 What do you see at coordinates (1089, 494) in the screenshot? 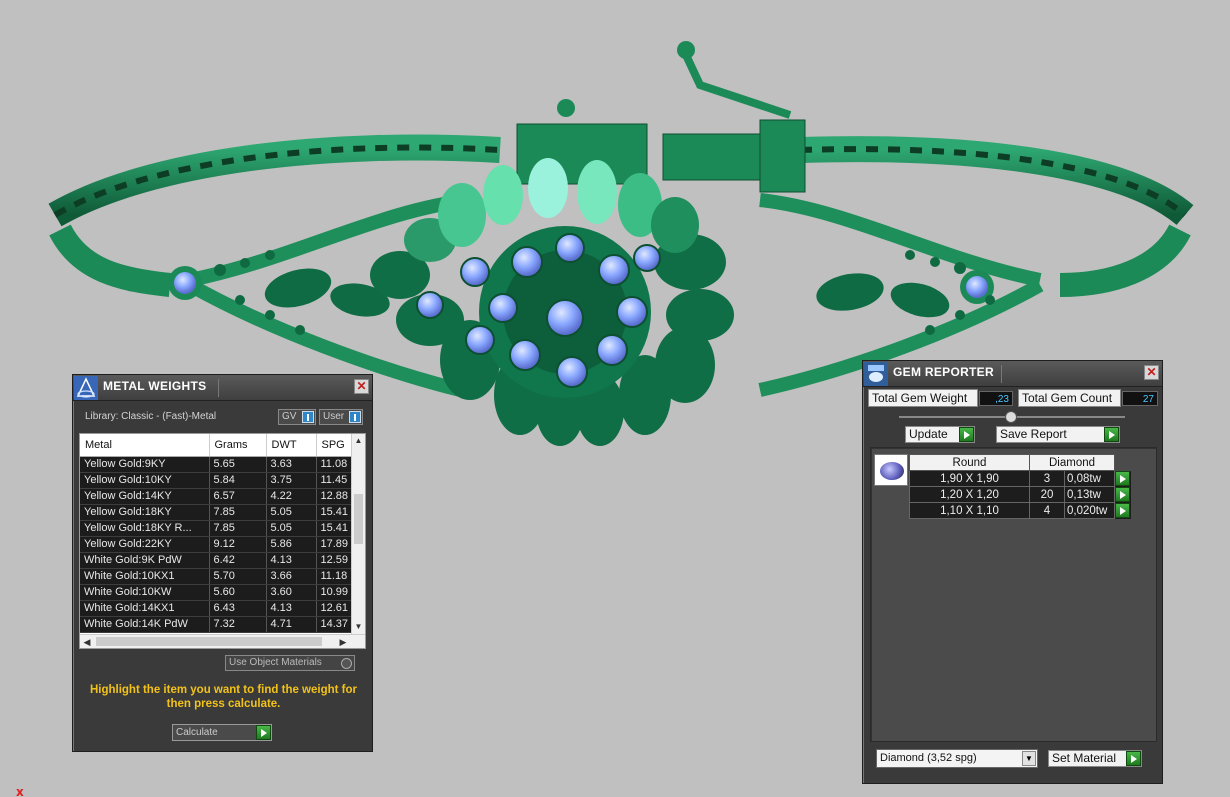
I see `gem-cell: 0,13tw` at bounding box center [1089, 494].